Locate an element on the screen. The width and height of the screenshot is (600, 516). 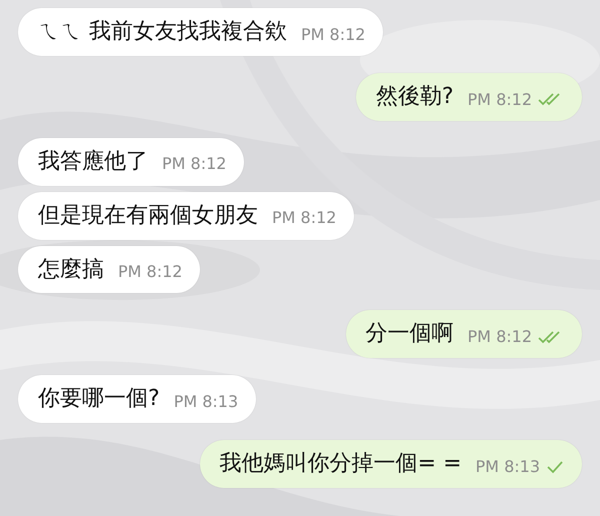
message-text: 分一個啊 is located at coordinates (410, 334).